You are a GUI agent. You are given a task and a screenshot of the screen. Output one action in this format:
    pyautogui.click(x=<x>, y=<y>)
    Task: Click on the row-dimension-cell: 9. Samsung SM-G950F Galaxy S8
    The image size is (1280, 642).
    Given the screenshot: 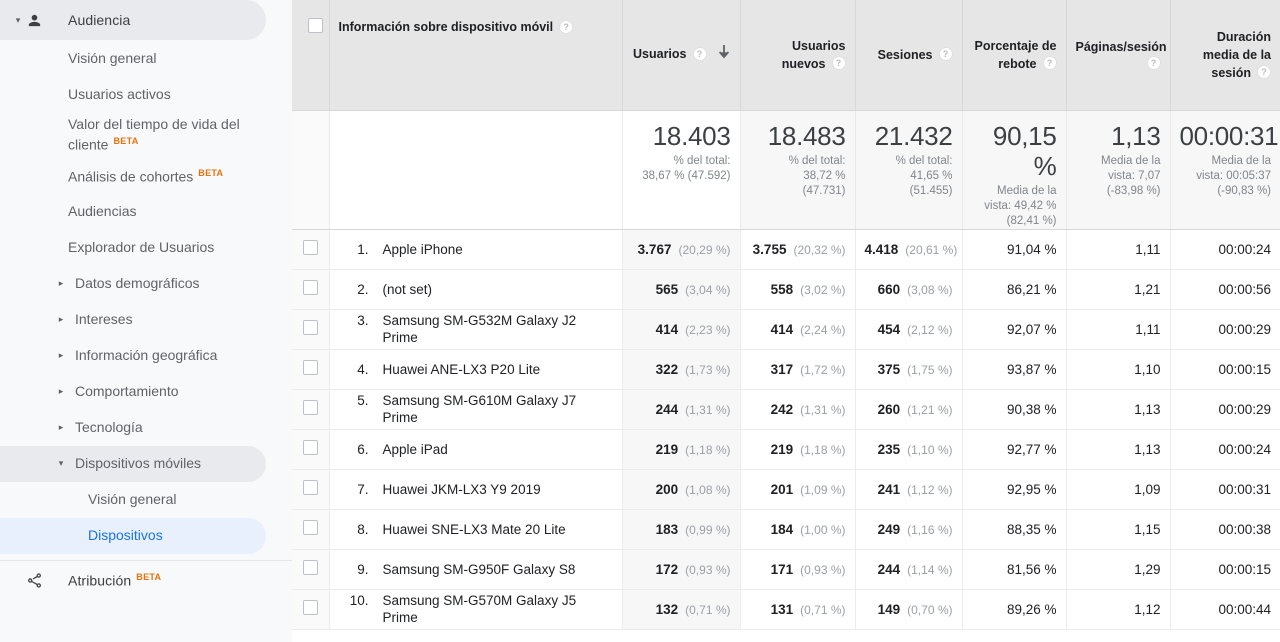 What is the action you would take?
    pyautogui.click(x=476, y=569)
    